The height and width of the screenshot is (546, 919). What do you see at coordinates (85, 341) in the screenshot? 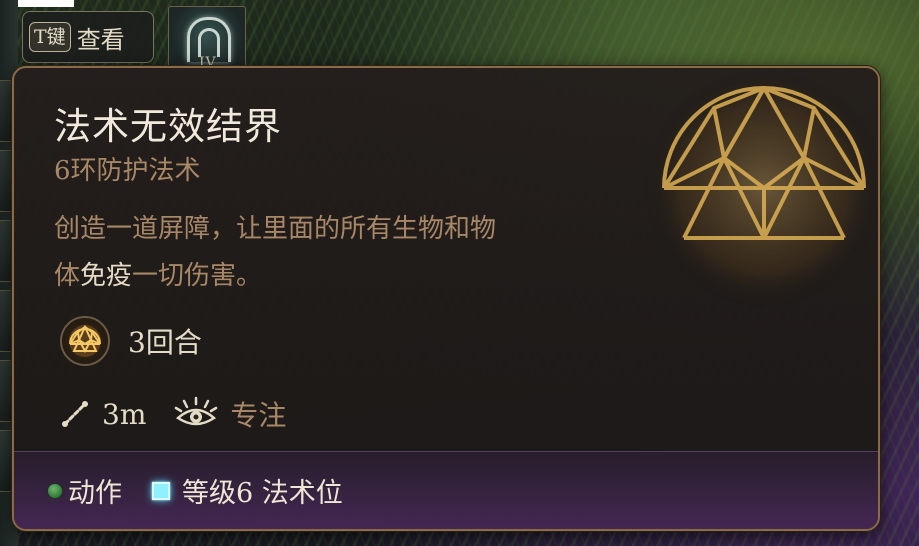
I see `duration-icon` at bounding box center [85, 341].